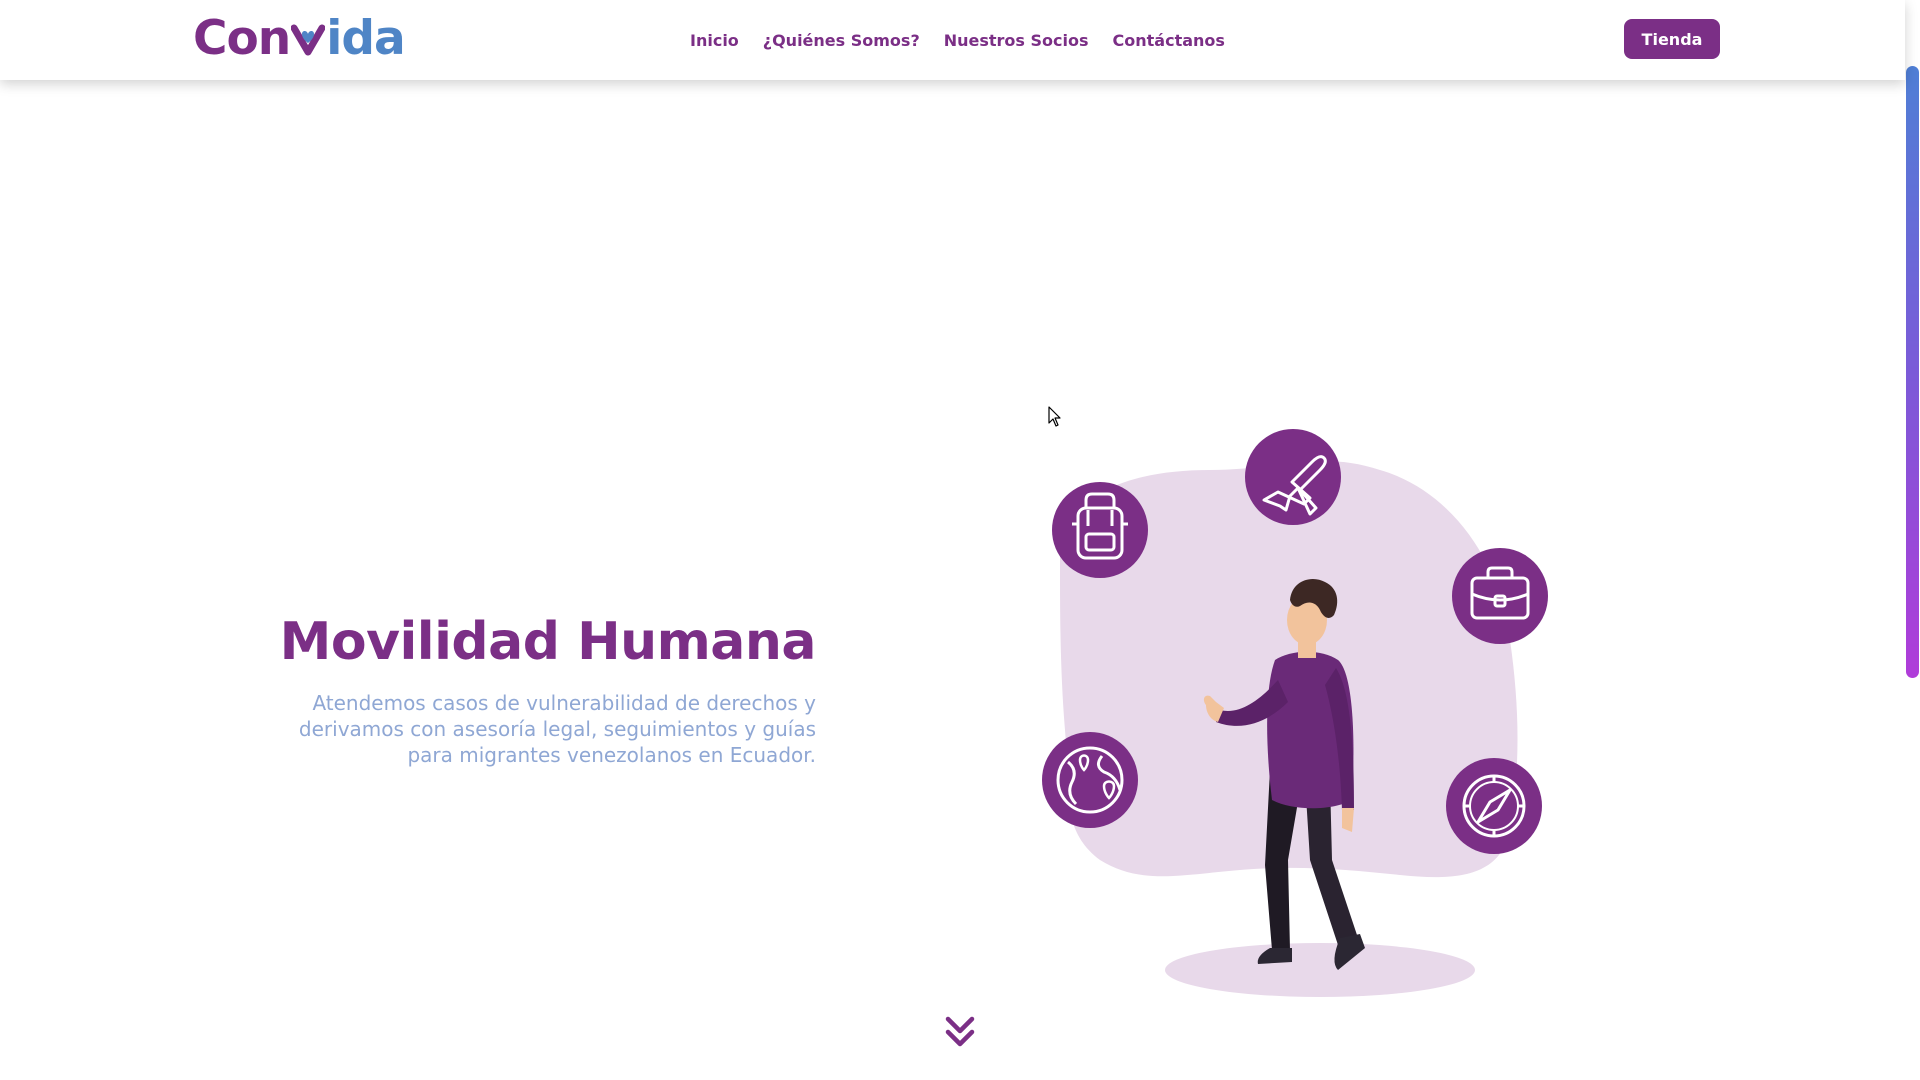 This screenshot has height=1080, width=1920. What do you see at coordinates (1912, 372) in the screenshot?
I see `scrollbar-thumb` at bounding box center [1912, 372].